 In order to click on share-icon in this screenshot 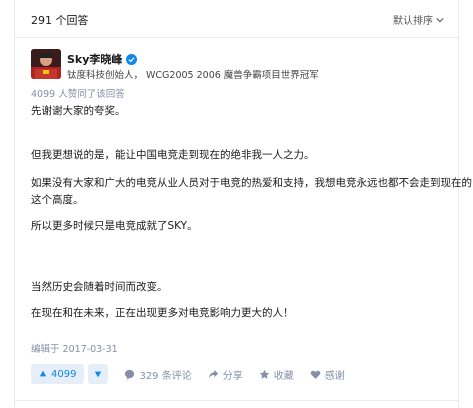, I will do `click(213, 373)`.